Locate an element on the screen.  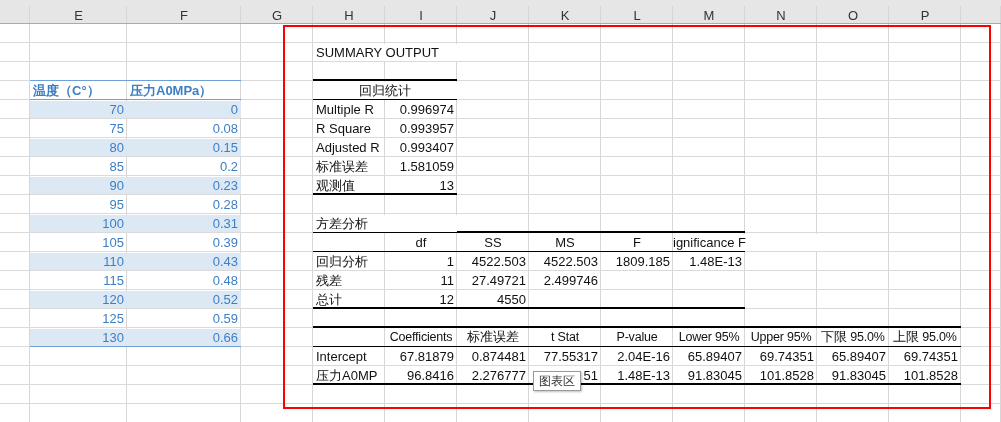
column-header: ignificance F is located at coordinates (745, 242).